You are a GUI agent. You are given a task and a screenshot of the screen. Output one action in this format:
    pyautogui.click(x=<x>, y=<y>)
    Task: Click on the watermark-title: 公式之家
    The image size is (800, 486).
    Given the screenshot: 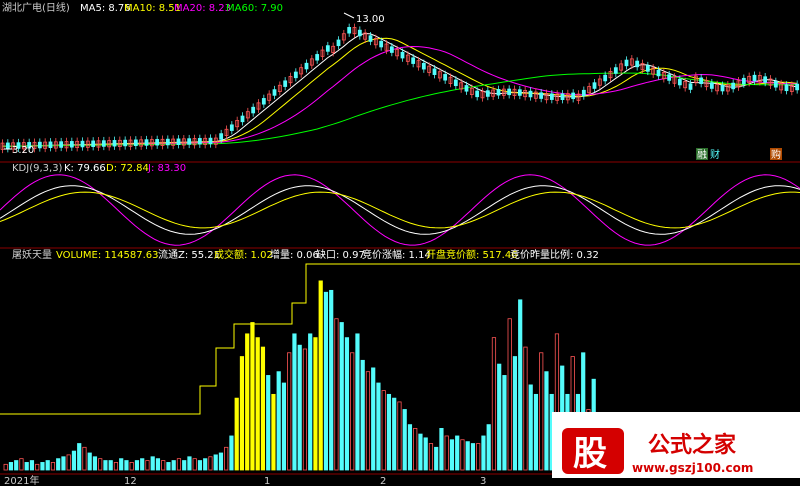 What is the action you would take?
    pyautogui.click(x=692, y=445)
    